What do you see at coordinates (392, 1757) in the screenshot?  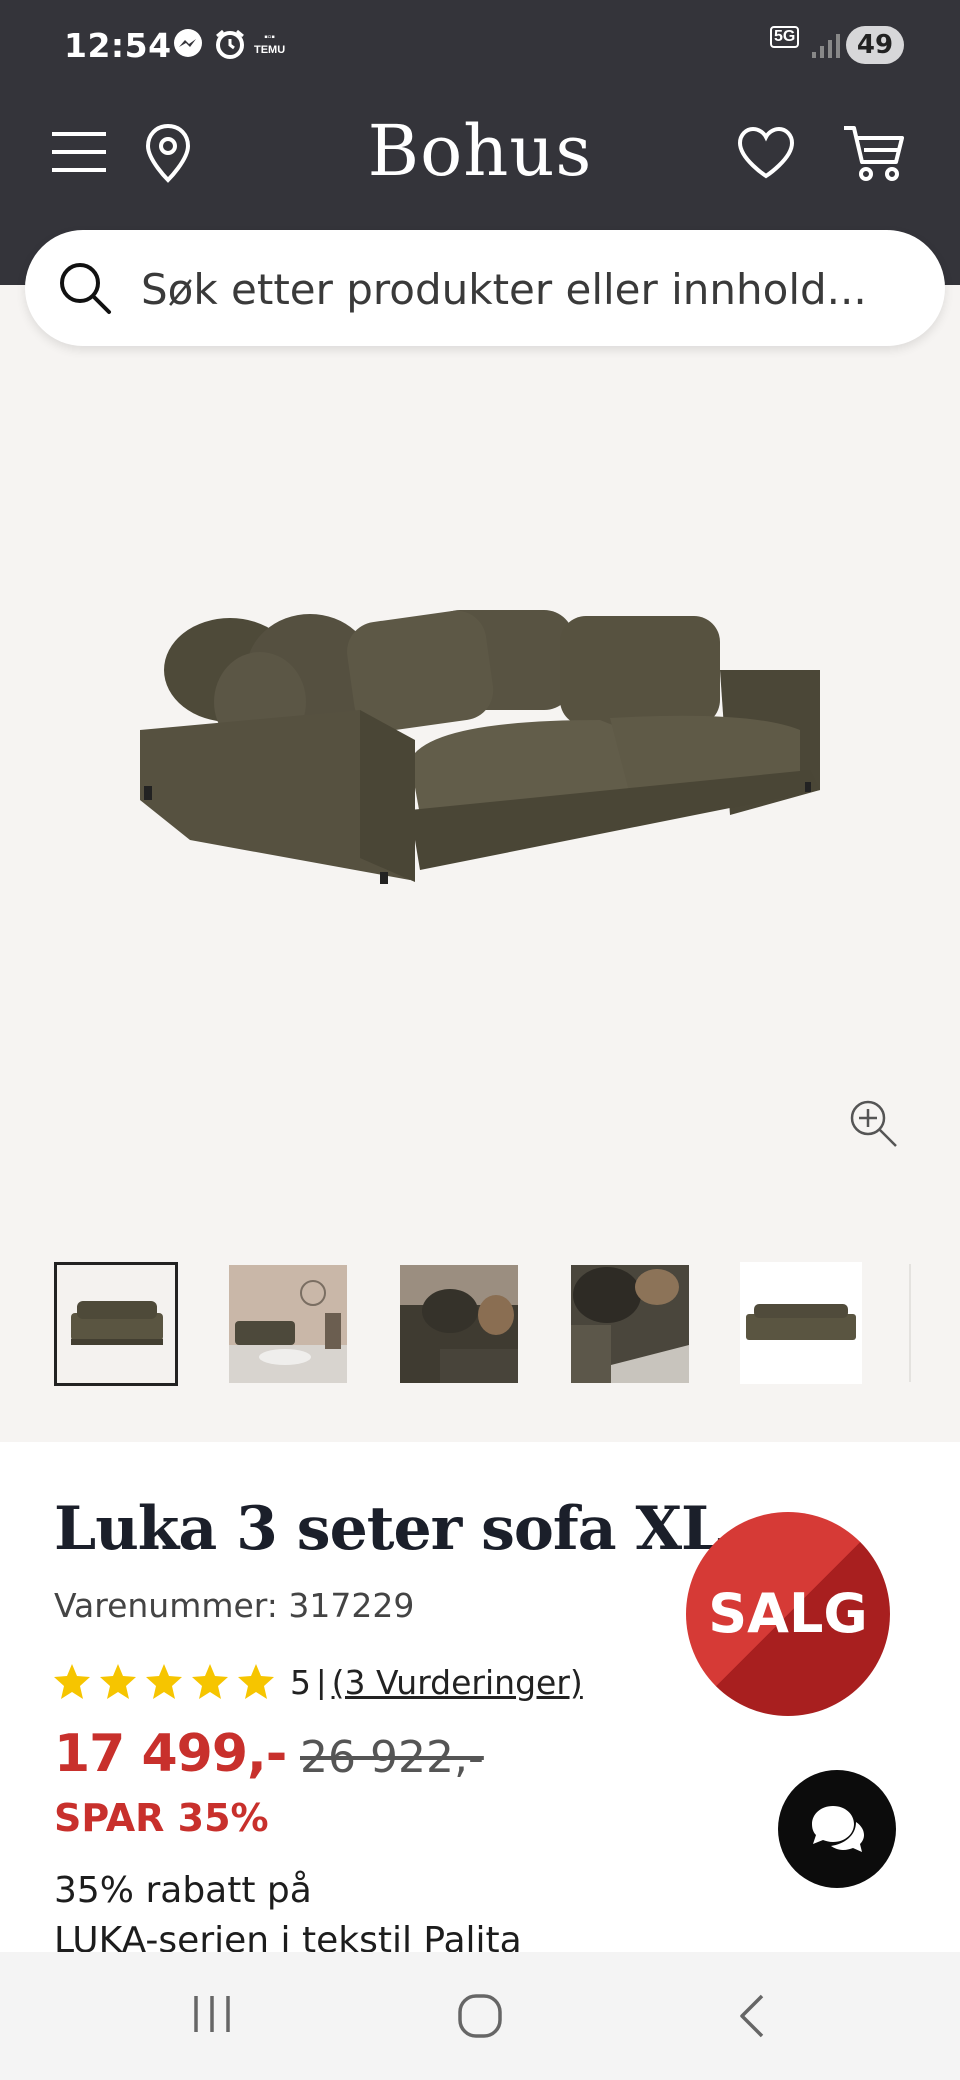 I see `original-price: 26 922,-` at bounding box center [392, 1757].